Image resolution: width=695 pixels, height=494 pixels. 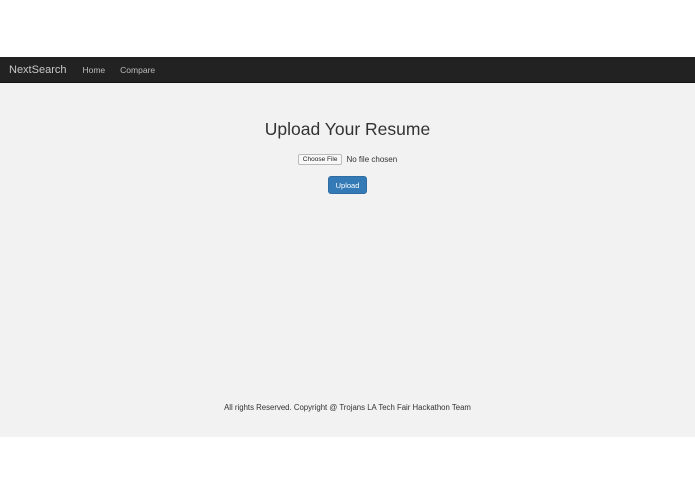 I want to click on file-status-text: No file chosen, so click(x=372, y=159).